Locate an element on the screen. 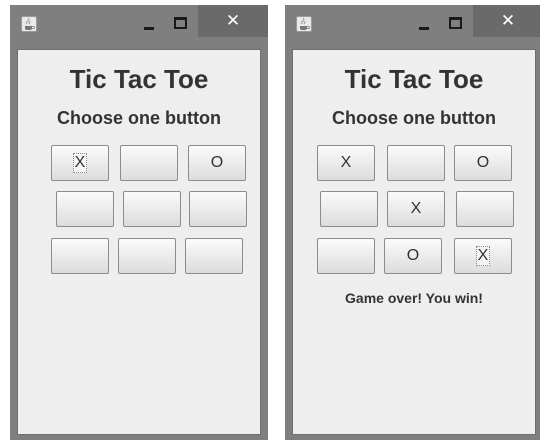  status-message: Game over! You win! is located at coordinates (414, 298).